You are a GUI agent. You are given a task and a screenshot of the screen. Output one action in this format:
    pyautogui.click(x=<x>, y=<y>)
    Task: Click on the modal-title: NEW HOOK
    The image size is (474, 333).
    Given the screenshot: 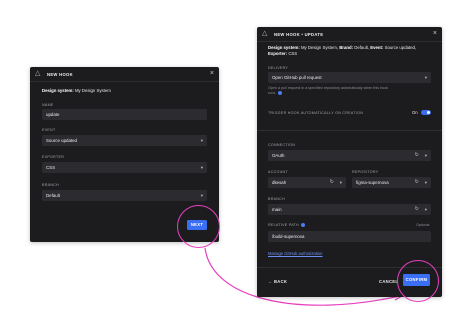 What is the action you would take?
    pyautogui.click(x=60, y=74)
    